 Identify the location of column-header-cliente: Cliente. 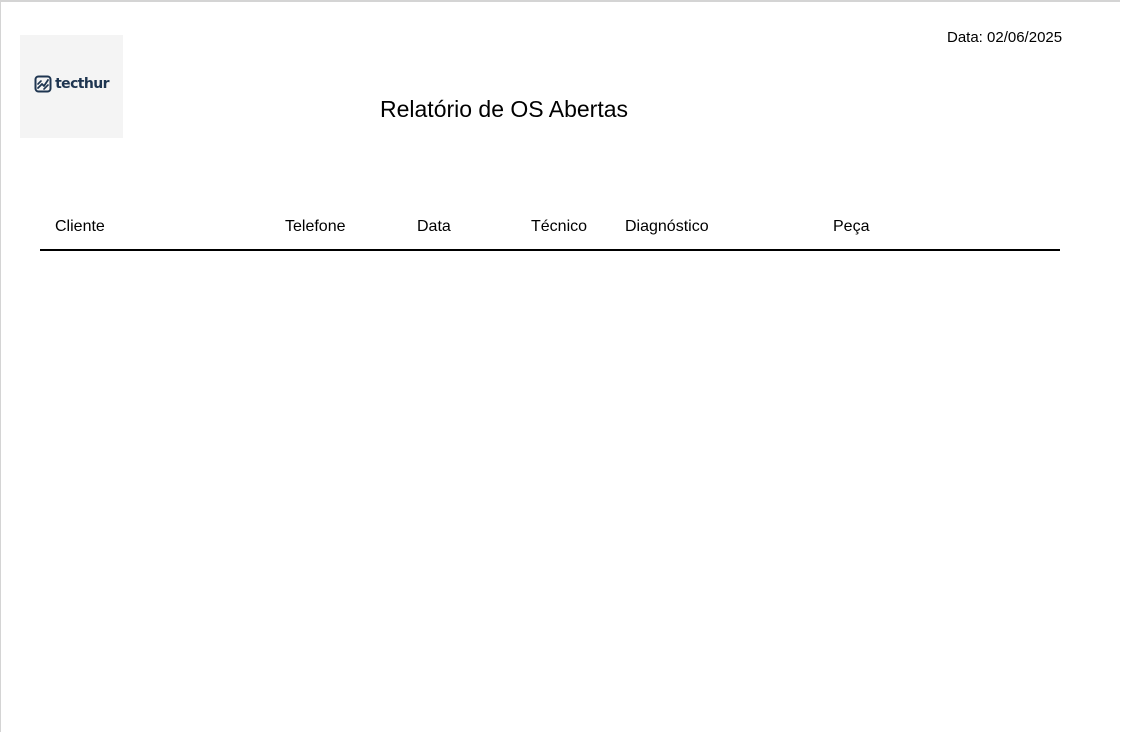
(80, 226).